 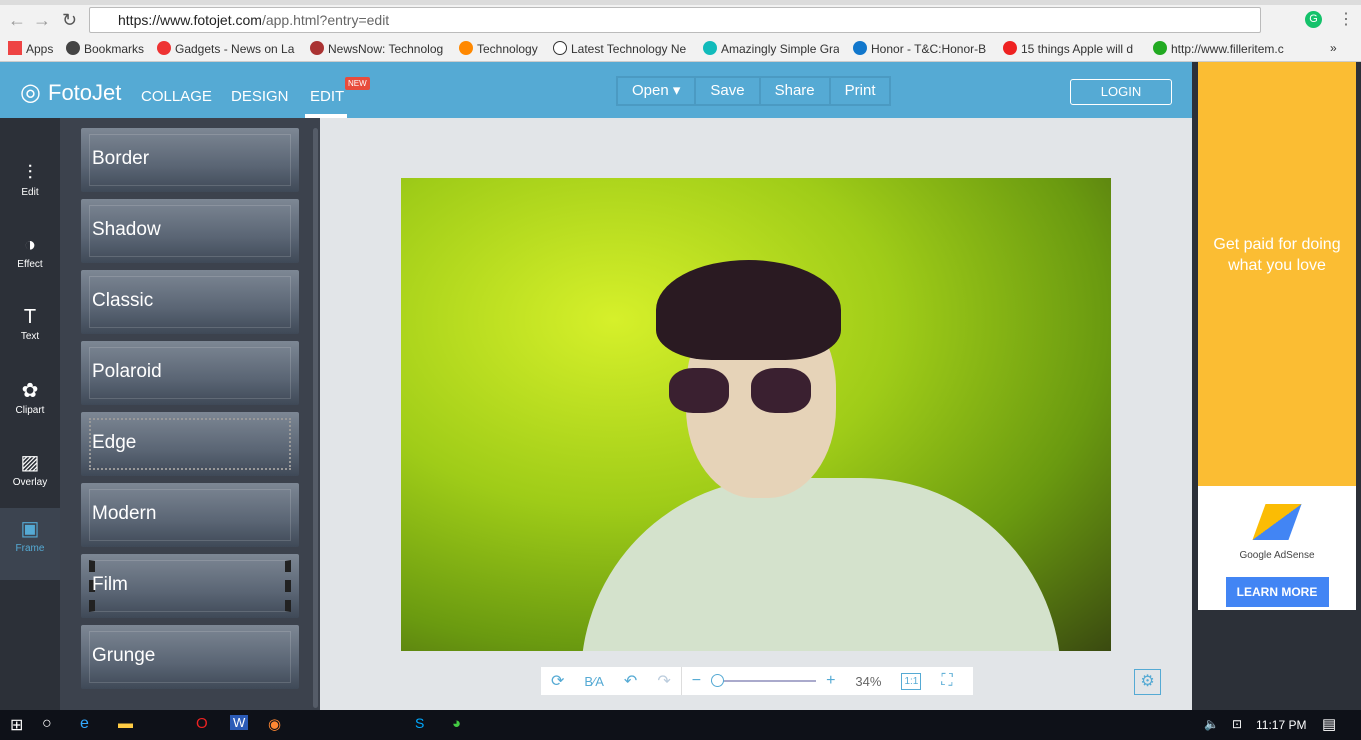 I want to click on bookmark: Honor - T&C:Honor-B, so click(x=919, y=48).